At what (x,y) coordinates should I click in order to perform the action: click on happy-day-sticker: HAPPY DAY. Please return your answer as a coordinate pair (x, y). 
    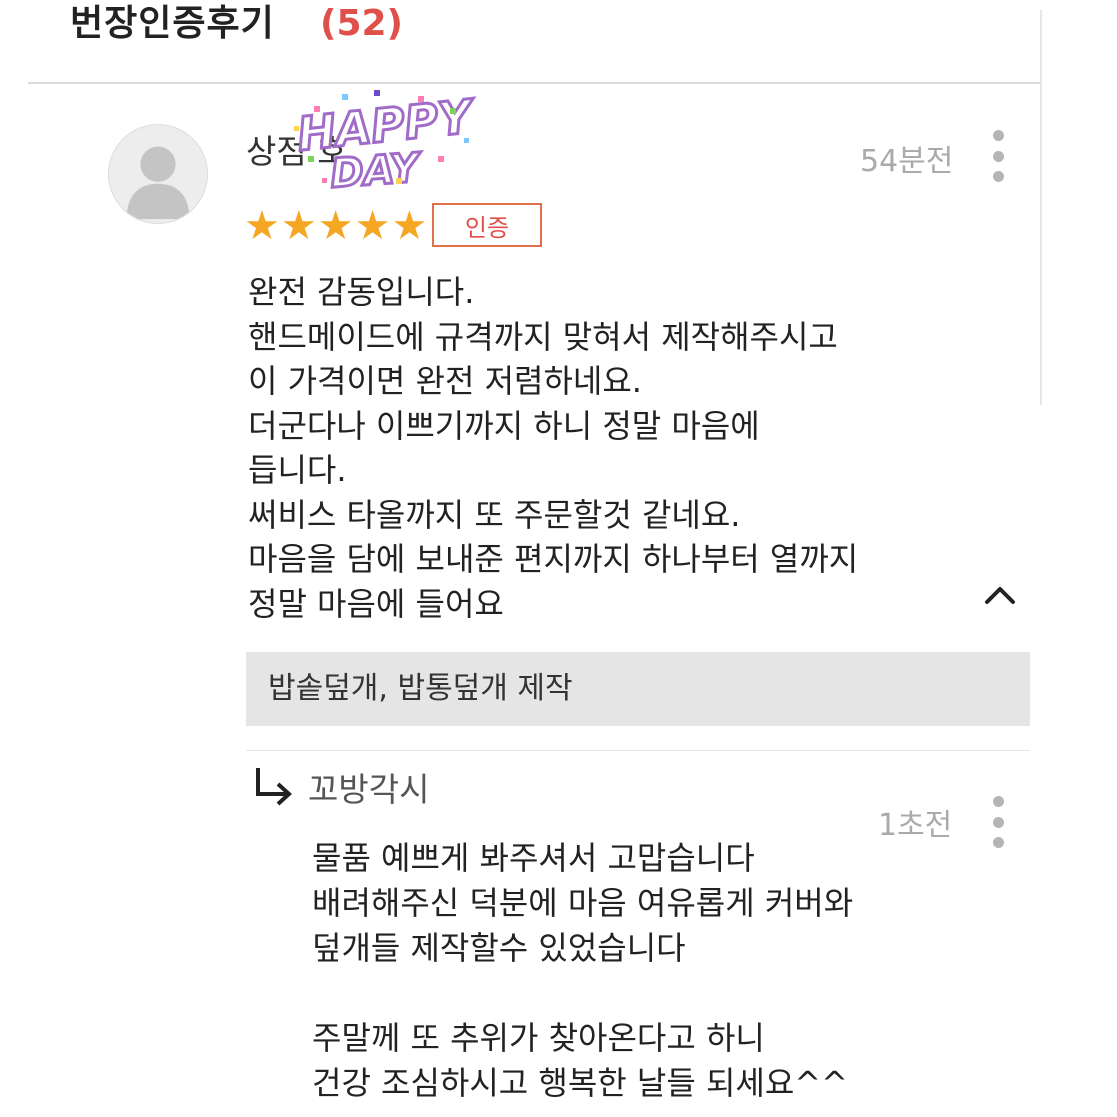
    Looking at the image, I should click on (385, 140).